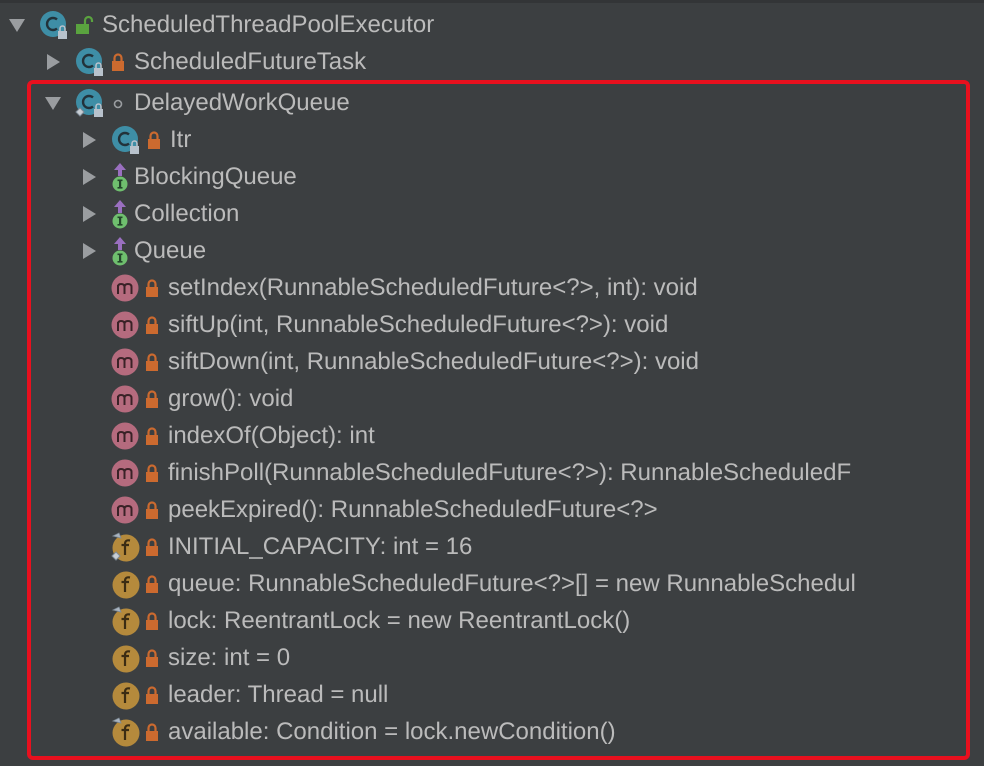 The height and width of the screenshot is (766, 984). What do you see at coordinates (229, 657) in the screenshot?
I see `tree-item-label: size: int = 0` at bounding box center [229, 657].